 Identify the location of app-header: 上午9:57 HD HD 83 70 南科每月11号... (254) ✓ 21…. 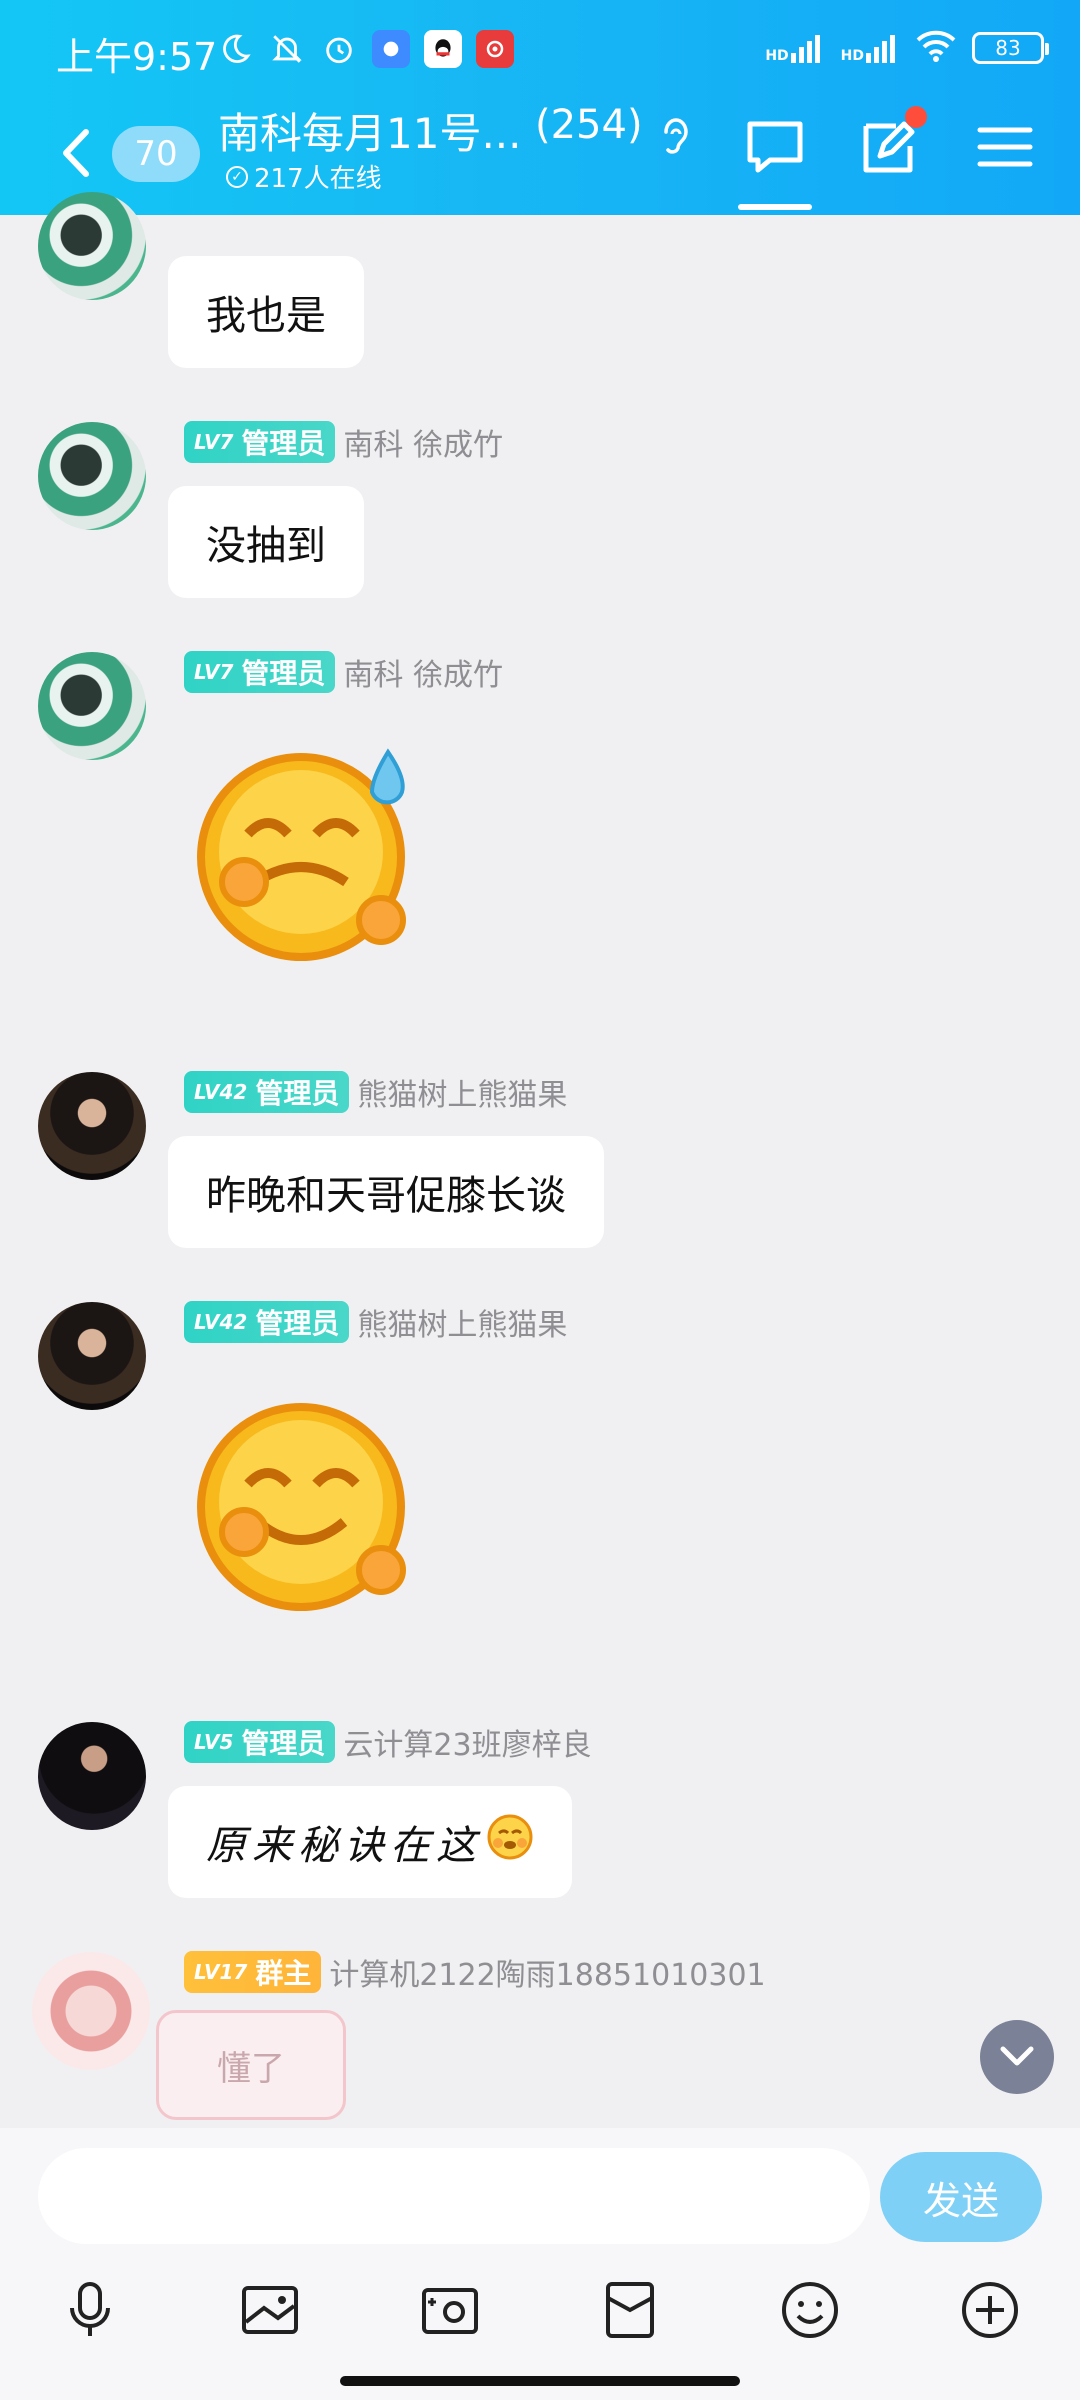
(540, 107).